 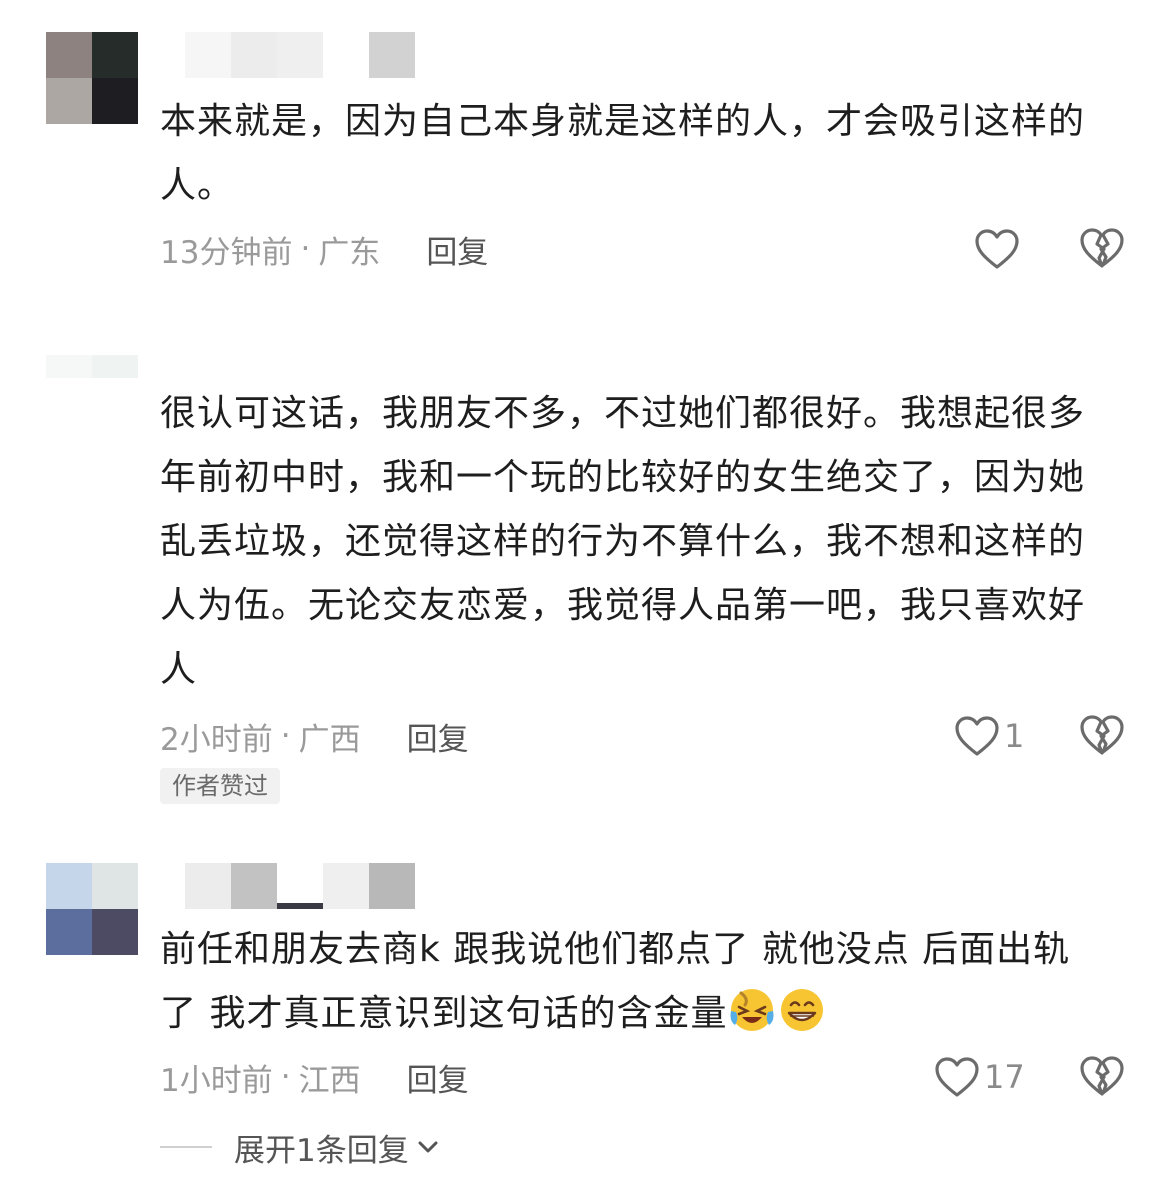 I want to click on comment-time: 2小时前, so click(x=216, y=739).